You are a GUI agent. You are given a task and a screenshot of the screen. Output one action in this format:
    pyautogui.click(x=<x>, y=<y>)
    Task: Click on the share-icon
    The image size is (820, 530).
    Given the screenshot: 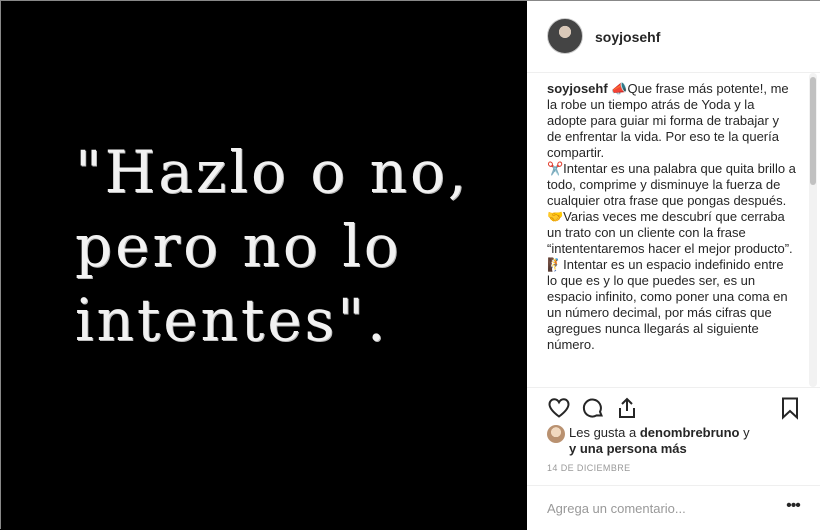 What is the action you would take?
    pyautogui.click(x=627, y=408)
    